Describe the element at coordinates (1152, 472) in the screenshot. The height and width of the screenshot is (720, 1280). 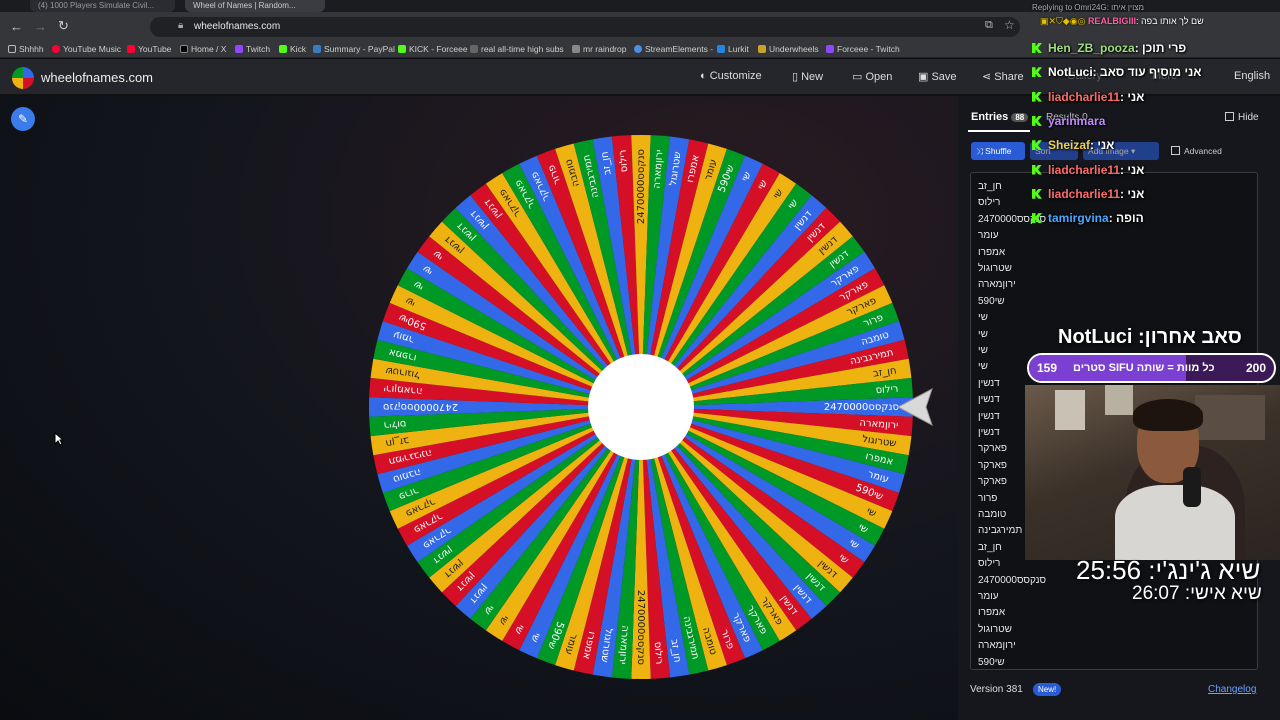
I see `webcam-feed` at that location.